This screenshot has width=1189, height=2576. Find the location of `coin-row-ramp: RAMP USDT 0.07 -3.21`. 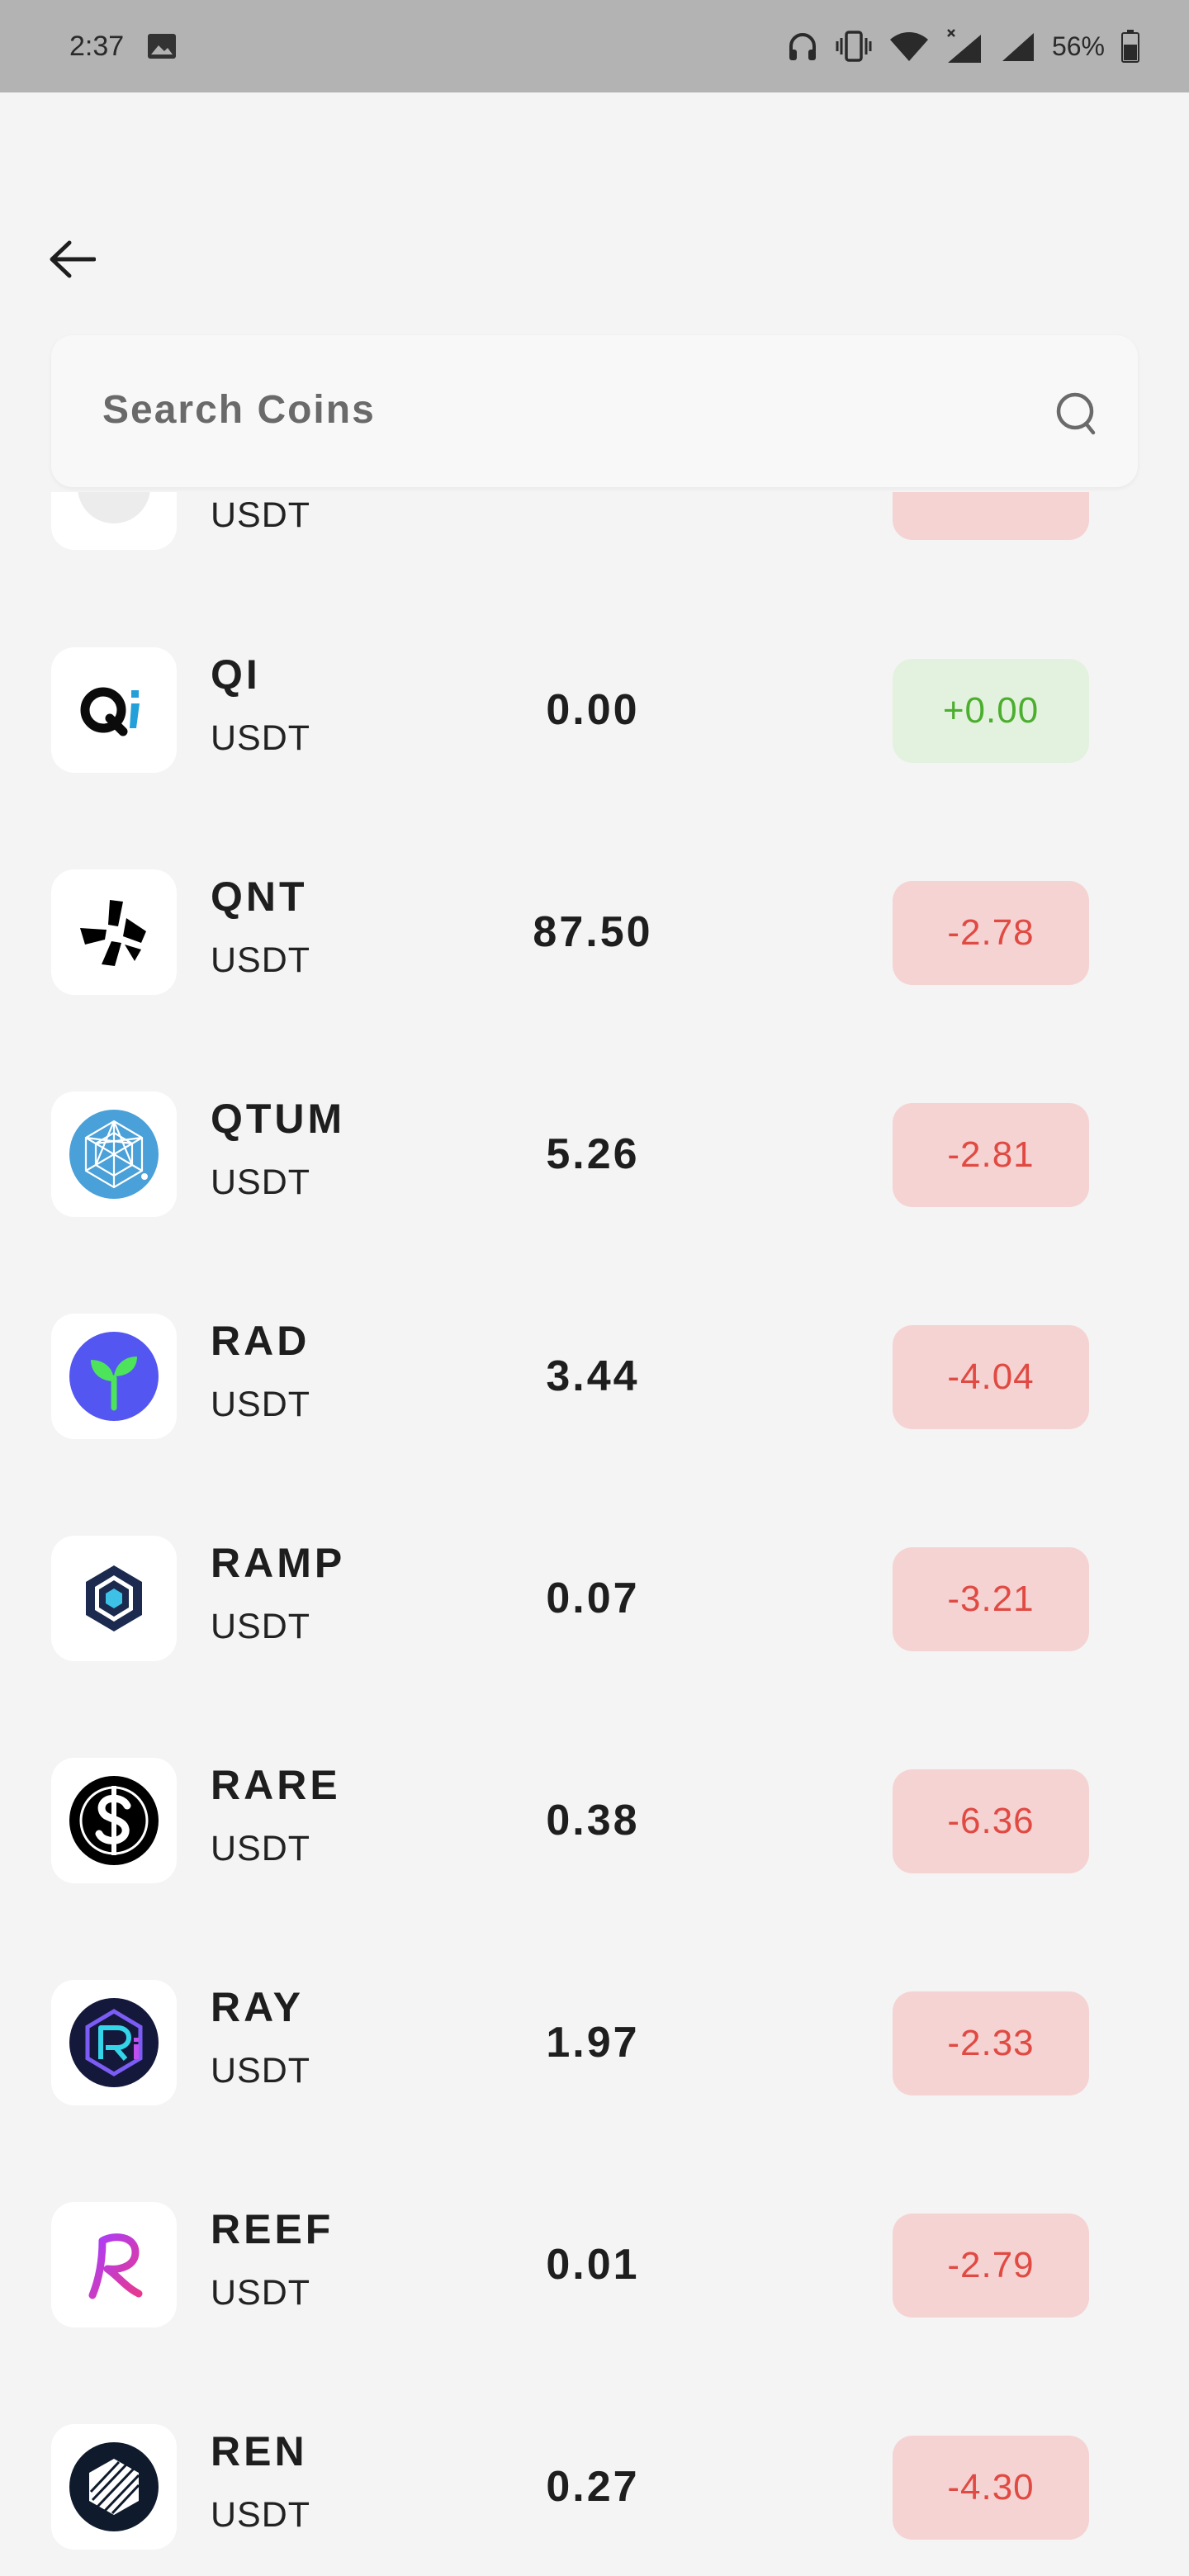

coin-row-ramp: RAMP USDT 0.07 -3.21 is located at coordinates (594, 1598).